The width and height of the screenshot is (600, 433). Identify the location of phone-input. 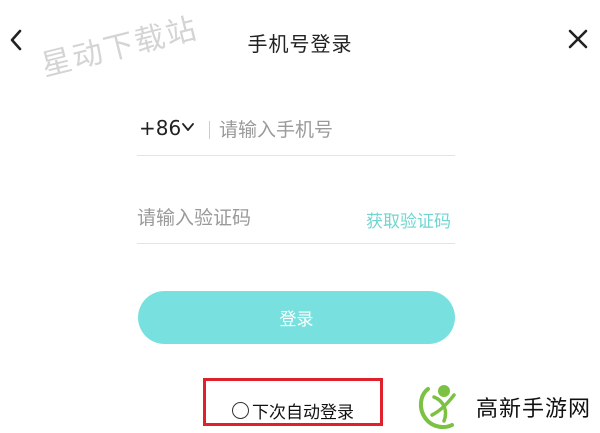
(334, 130).